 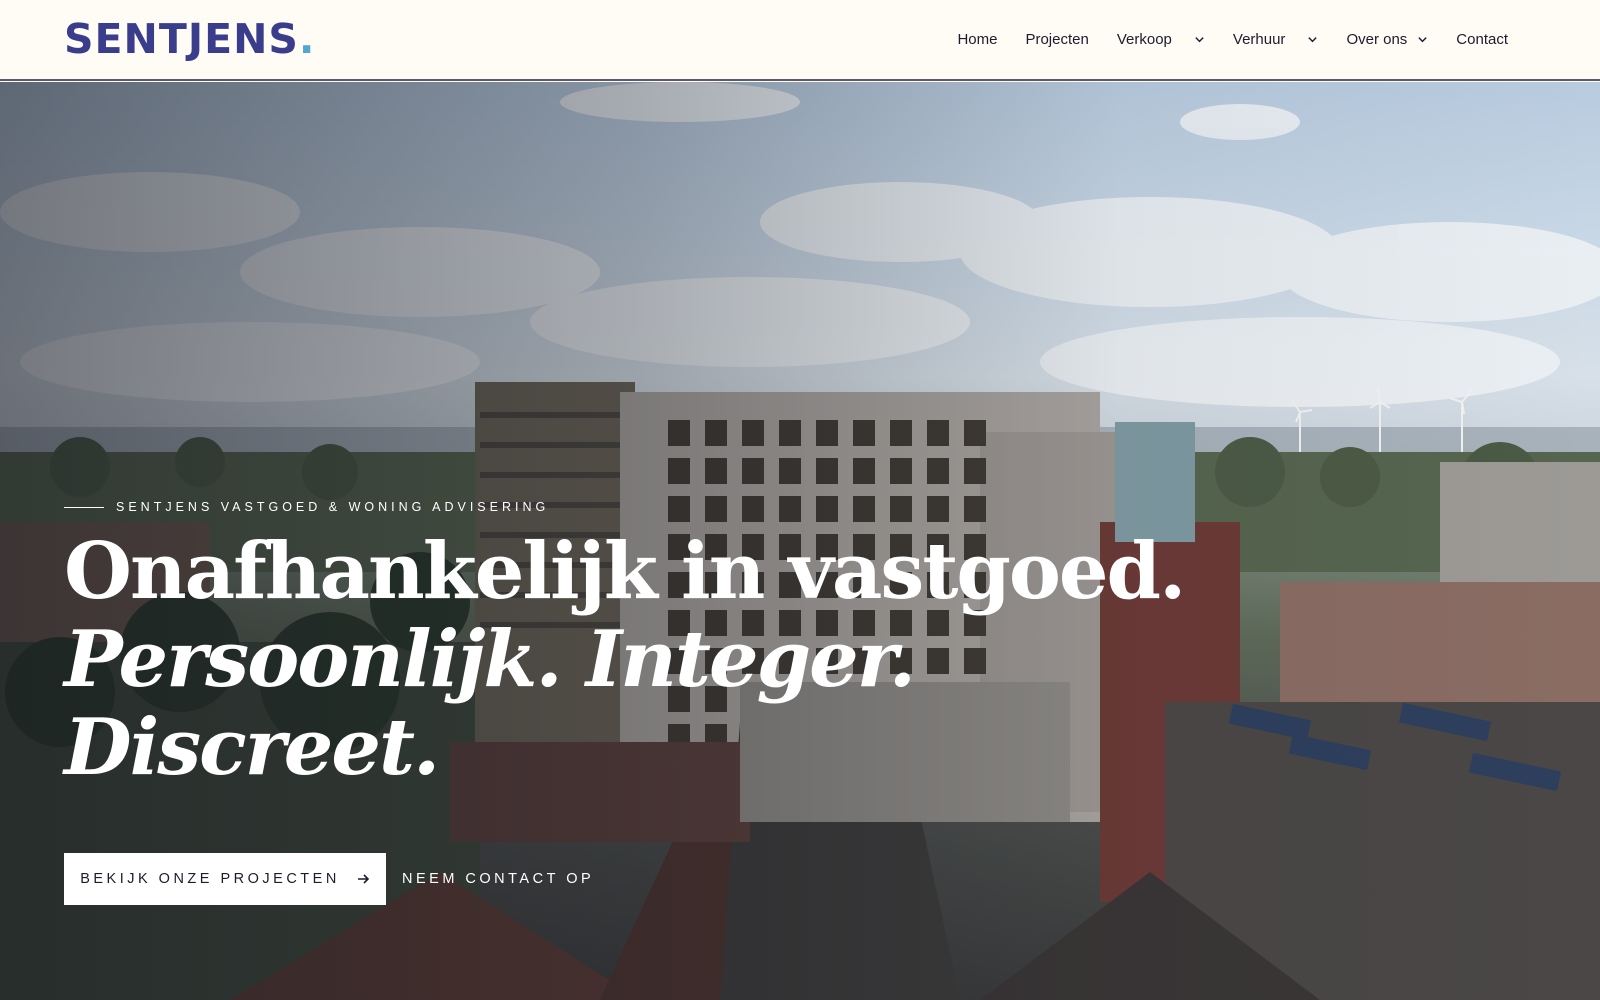 I want to click on nav-item-projecten: Projecten, so click(x=1056, y=39).